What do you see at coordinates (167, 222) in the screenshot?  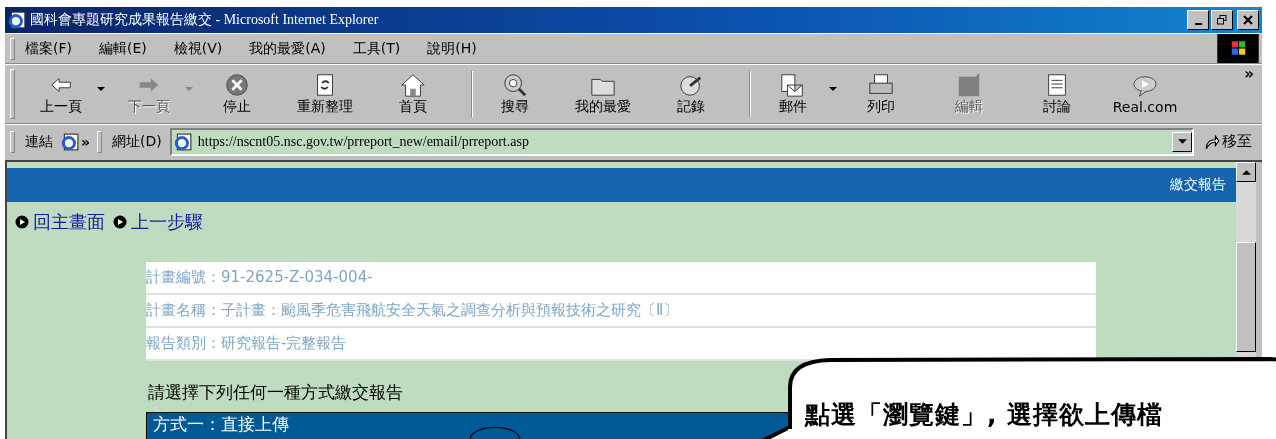 I see `nav-link: 上一步驟` at bounding box center [167, 222].